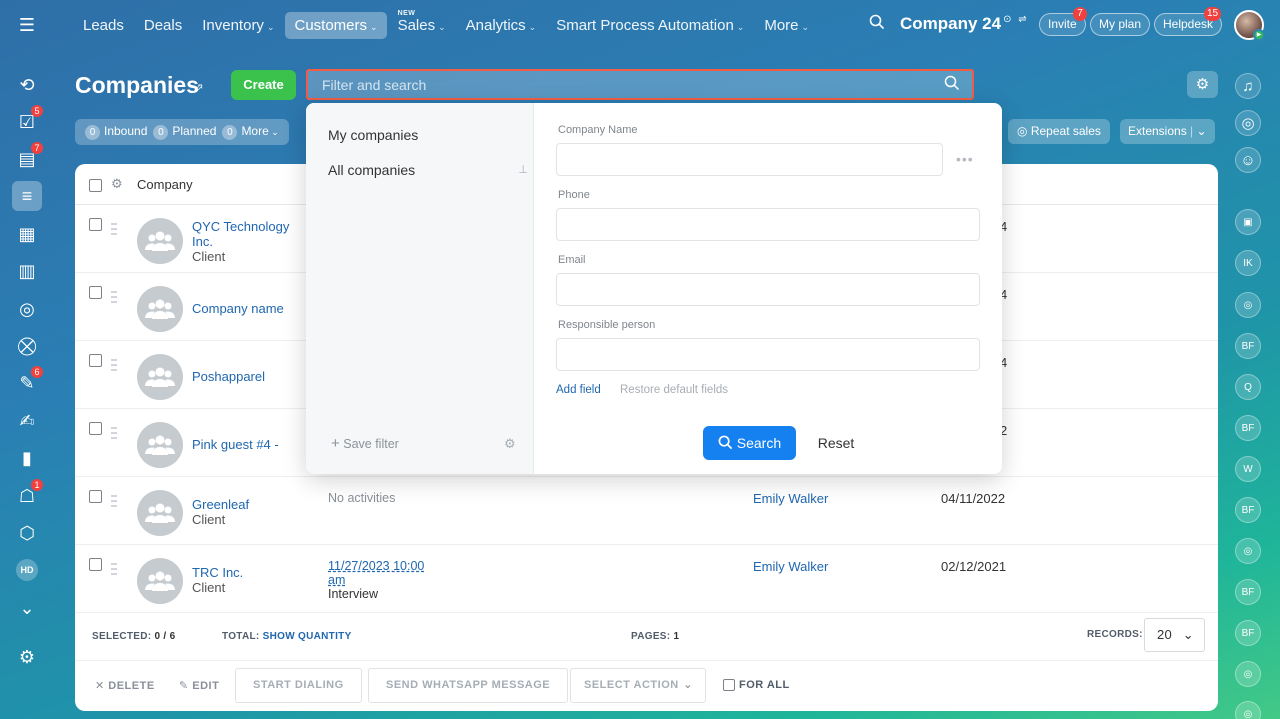  Describe the element at coordinates (1022, 19) in the screenshot. I see `settings-sliders-icon: ⇌` at that location.